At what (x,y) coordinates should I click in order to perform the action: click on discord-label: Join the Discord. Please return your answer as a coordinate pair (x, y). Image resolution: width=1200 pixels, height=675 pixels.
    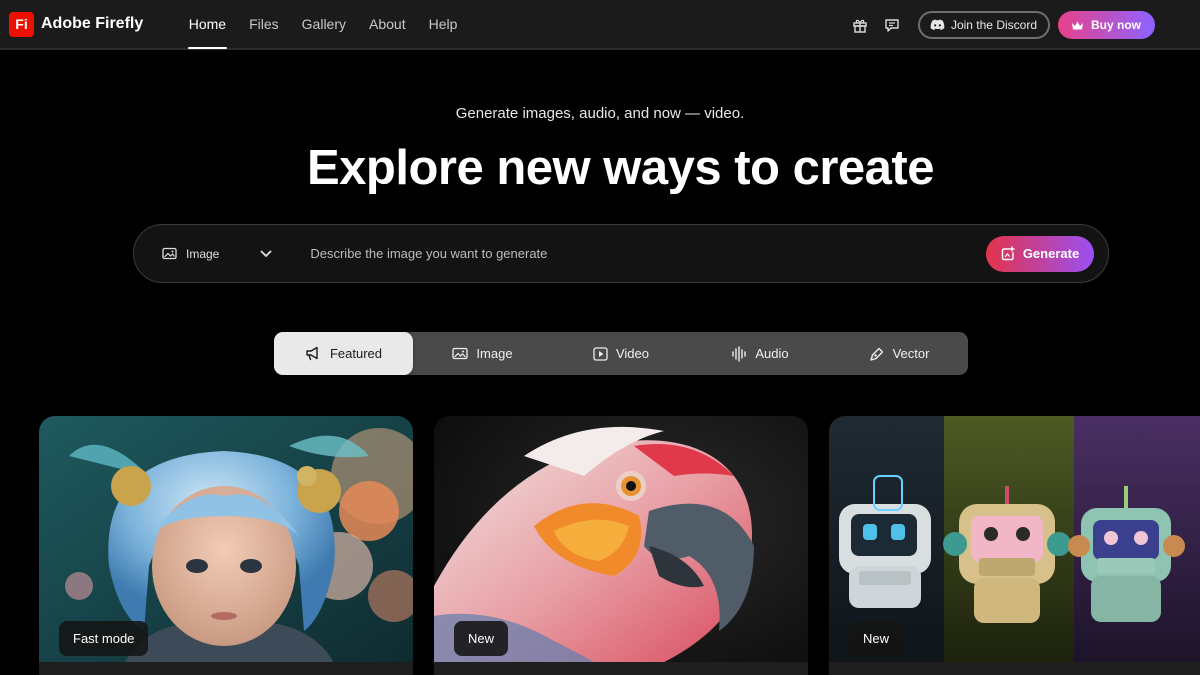
    Looking at the image, I should click on (993, 25).